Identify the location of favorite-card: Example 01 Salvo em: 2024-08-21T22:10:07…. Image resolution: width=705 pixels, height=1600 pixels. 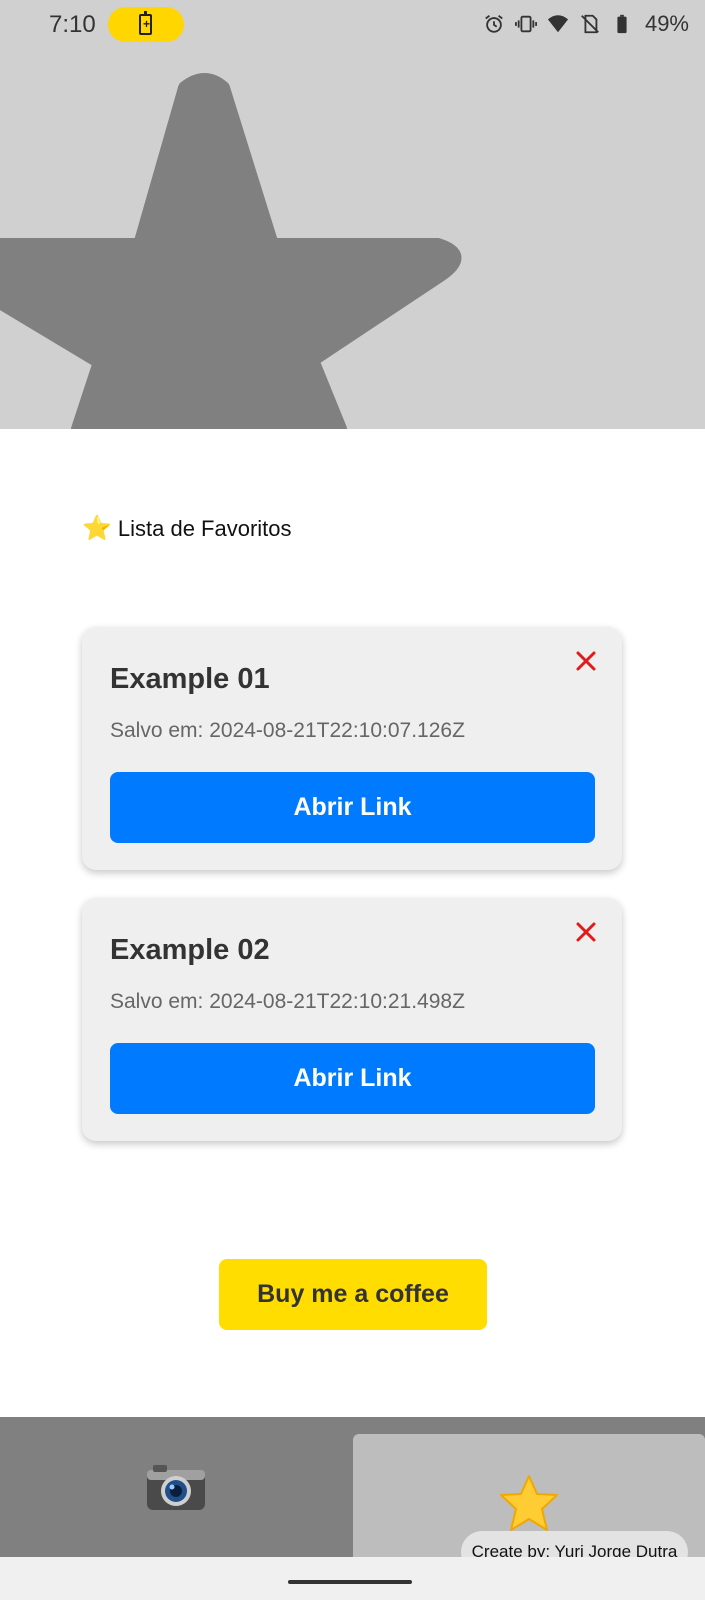
(352, 748).